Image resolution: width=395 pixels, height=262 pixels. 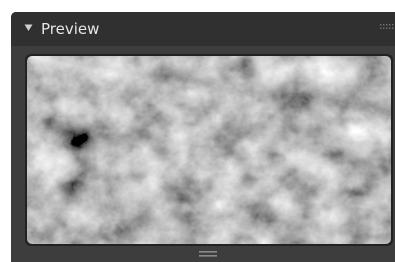 I want to click on panel-title: Preview, so click(x=70, y=29).